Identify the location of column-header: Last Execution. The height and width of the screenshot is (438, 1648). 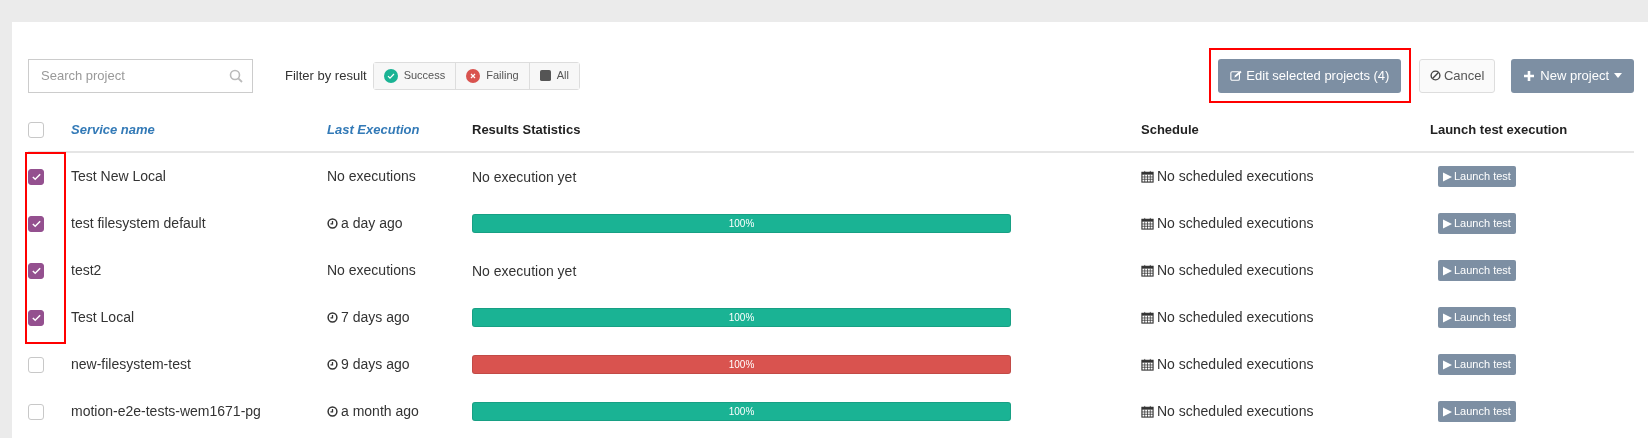
(399, 130).